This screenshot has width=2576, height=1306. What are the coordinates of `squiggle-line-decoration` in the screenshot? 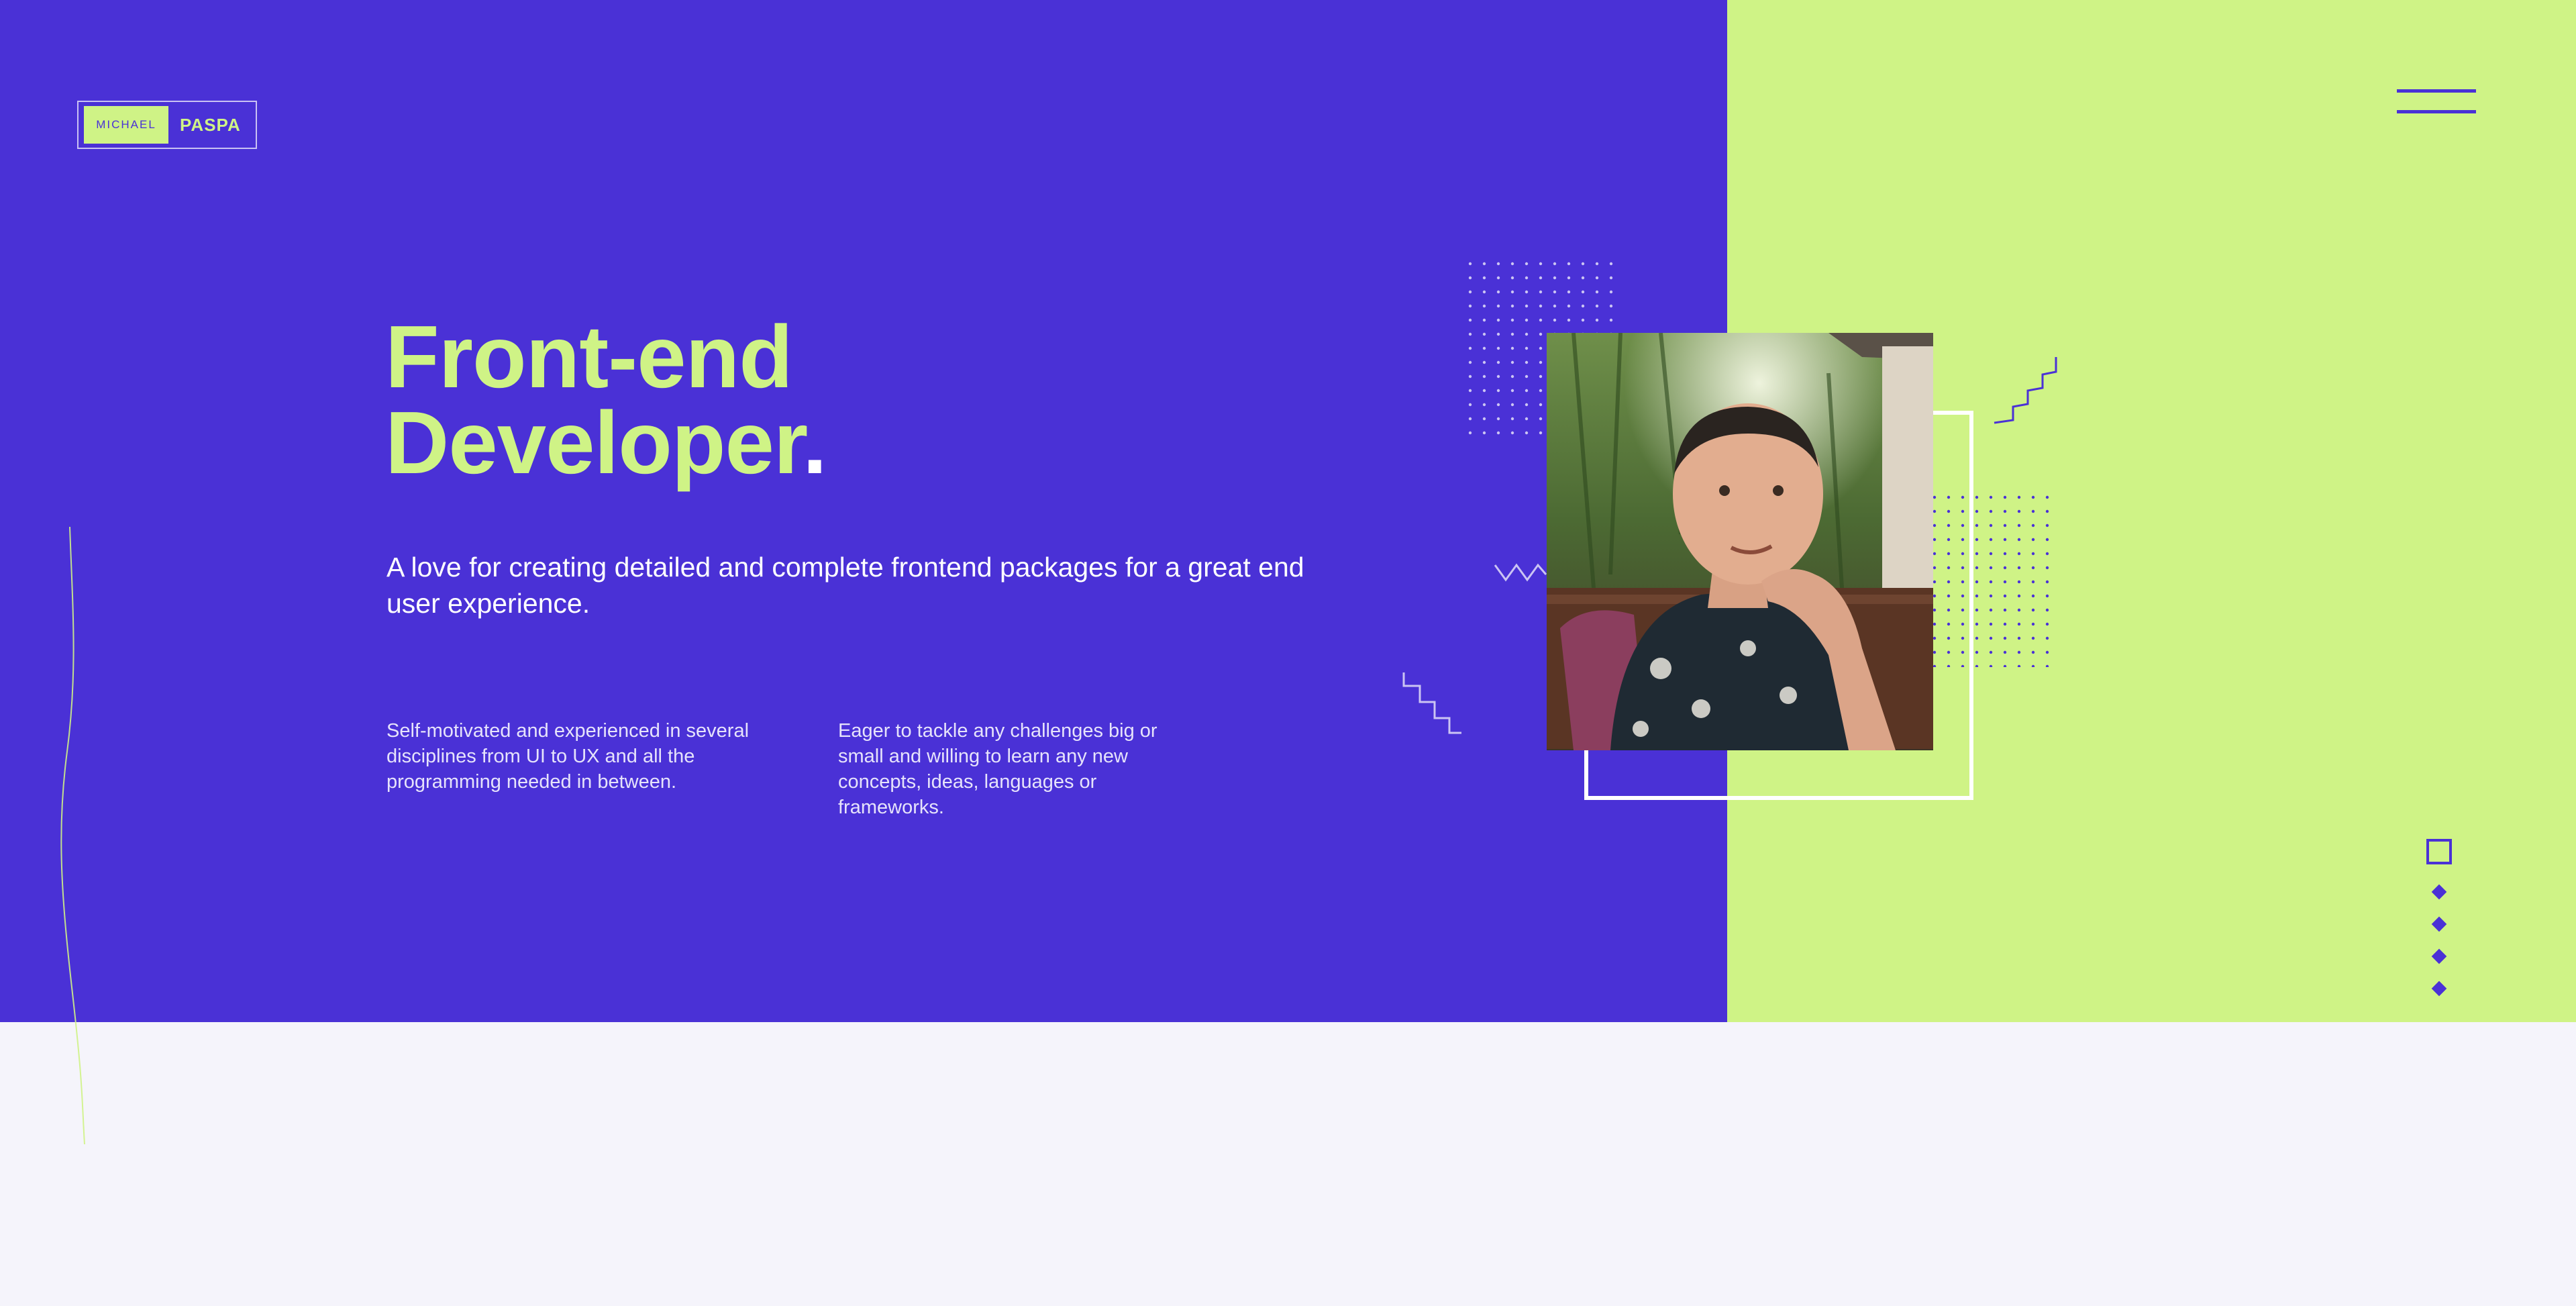 It's located at (72, 835).